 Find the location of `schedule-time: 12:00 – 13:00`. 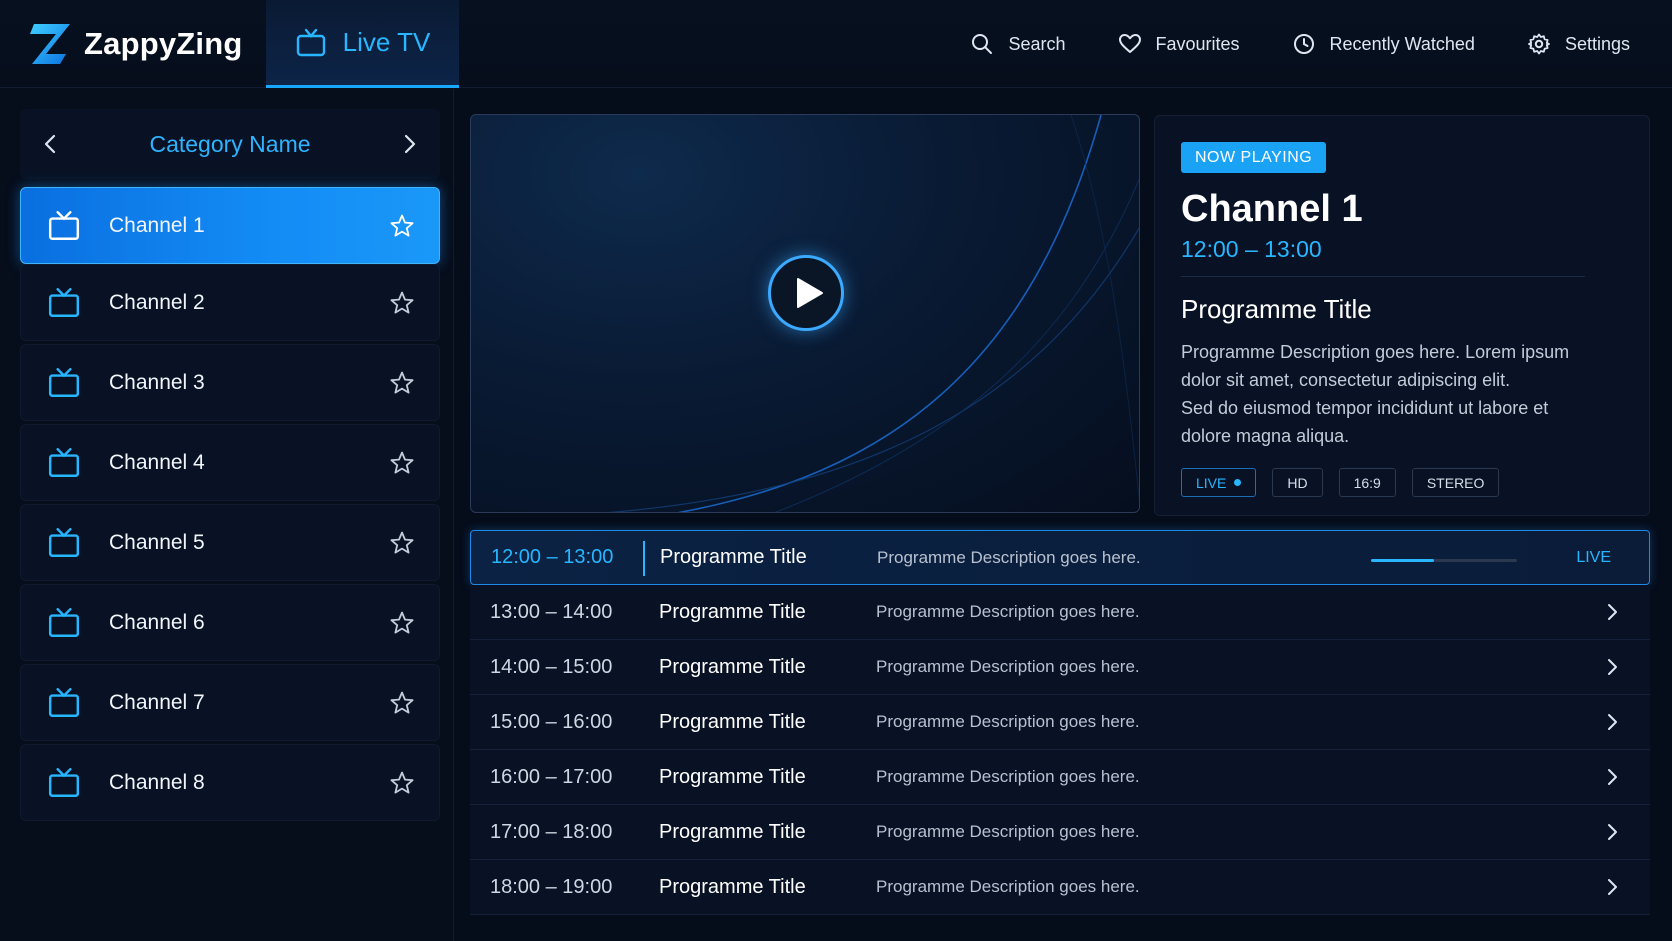

schedule-time: 12:00 – 13:00 is located at coordinates (552, 557).